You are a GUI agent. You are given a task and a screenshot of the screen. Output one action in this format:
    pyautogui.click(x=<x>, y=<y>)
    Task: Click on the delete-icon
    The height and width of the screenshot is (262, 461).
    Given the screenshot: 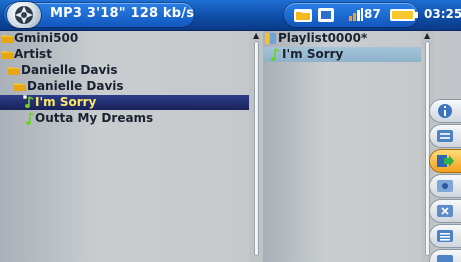 What is the action you would take?
    pyautogui.click(x=445, y=211)
    